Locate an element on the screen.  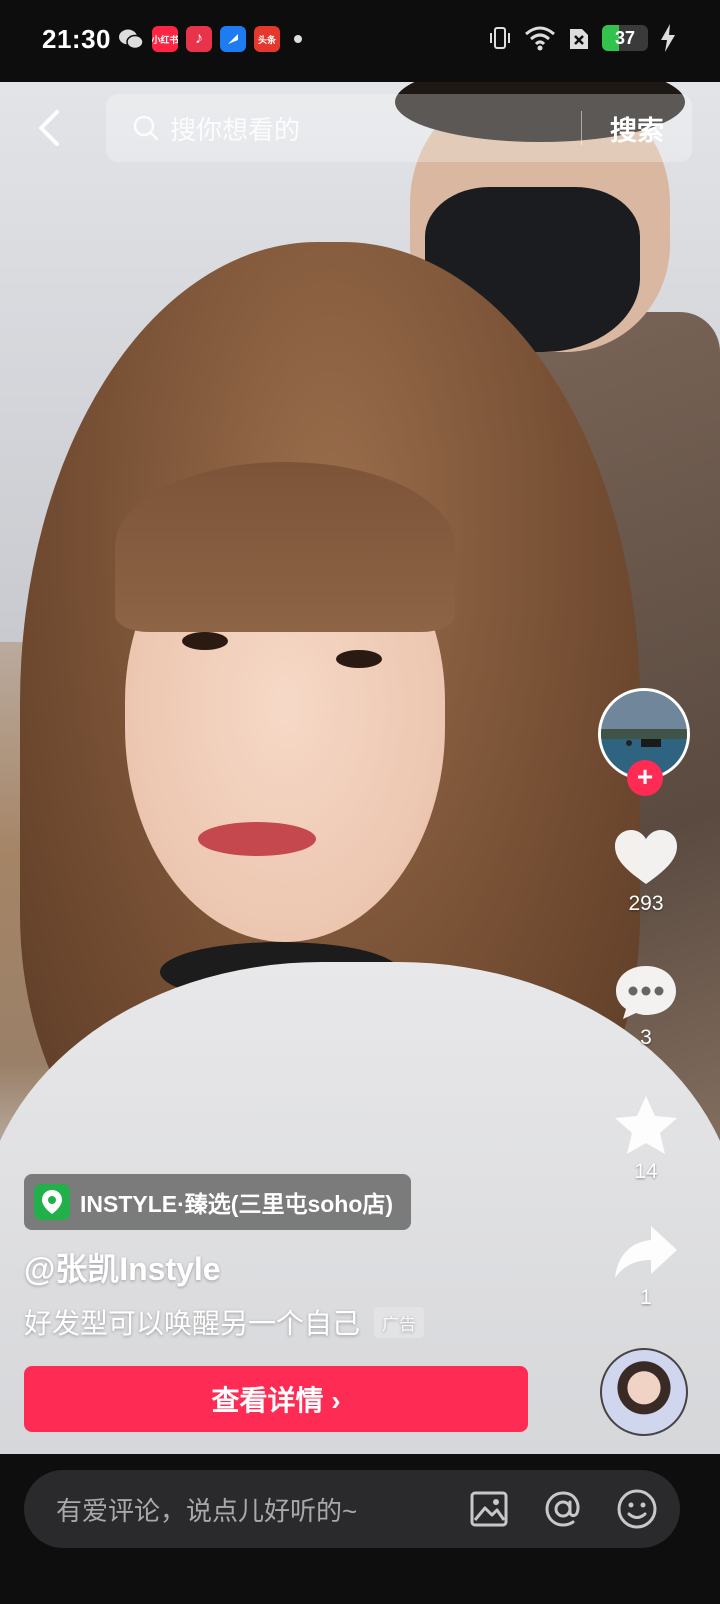
at-sign-icon is located at coordinates (562, 1509).